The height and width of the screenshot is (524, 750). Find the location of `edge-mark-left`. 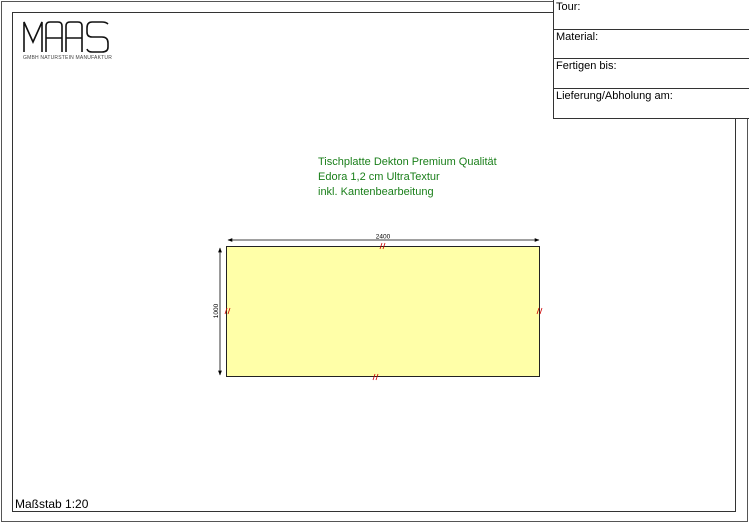

edge-mark-left is located at coordinates (227, 311).